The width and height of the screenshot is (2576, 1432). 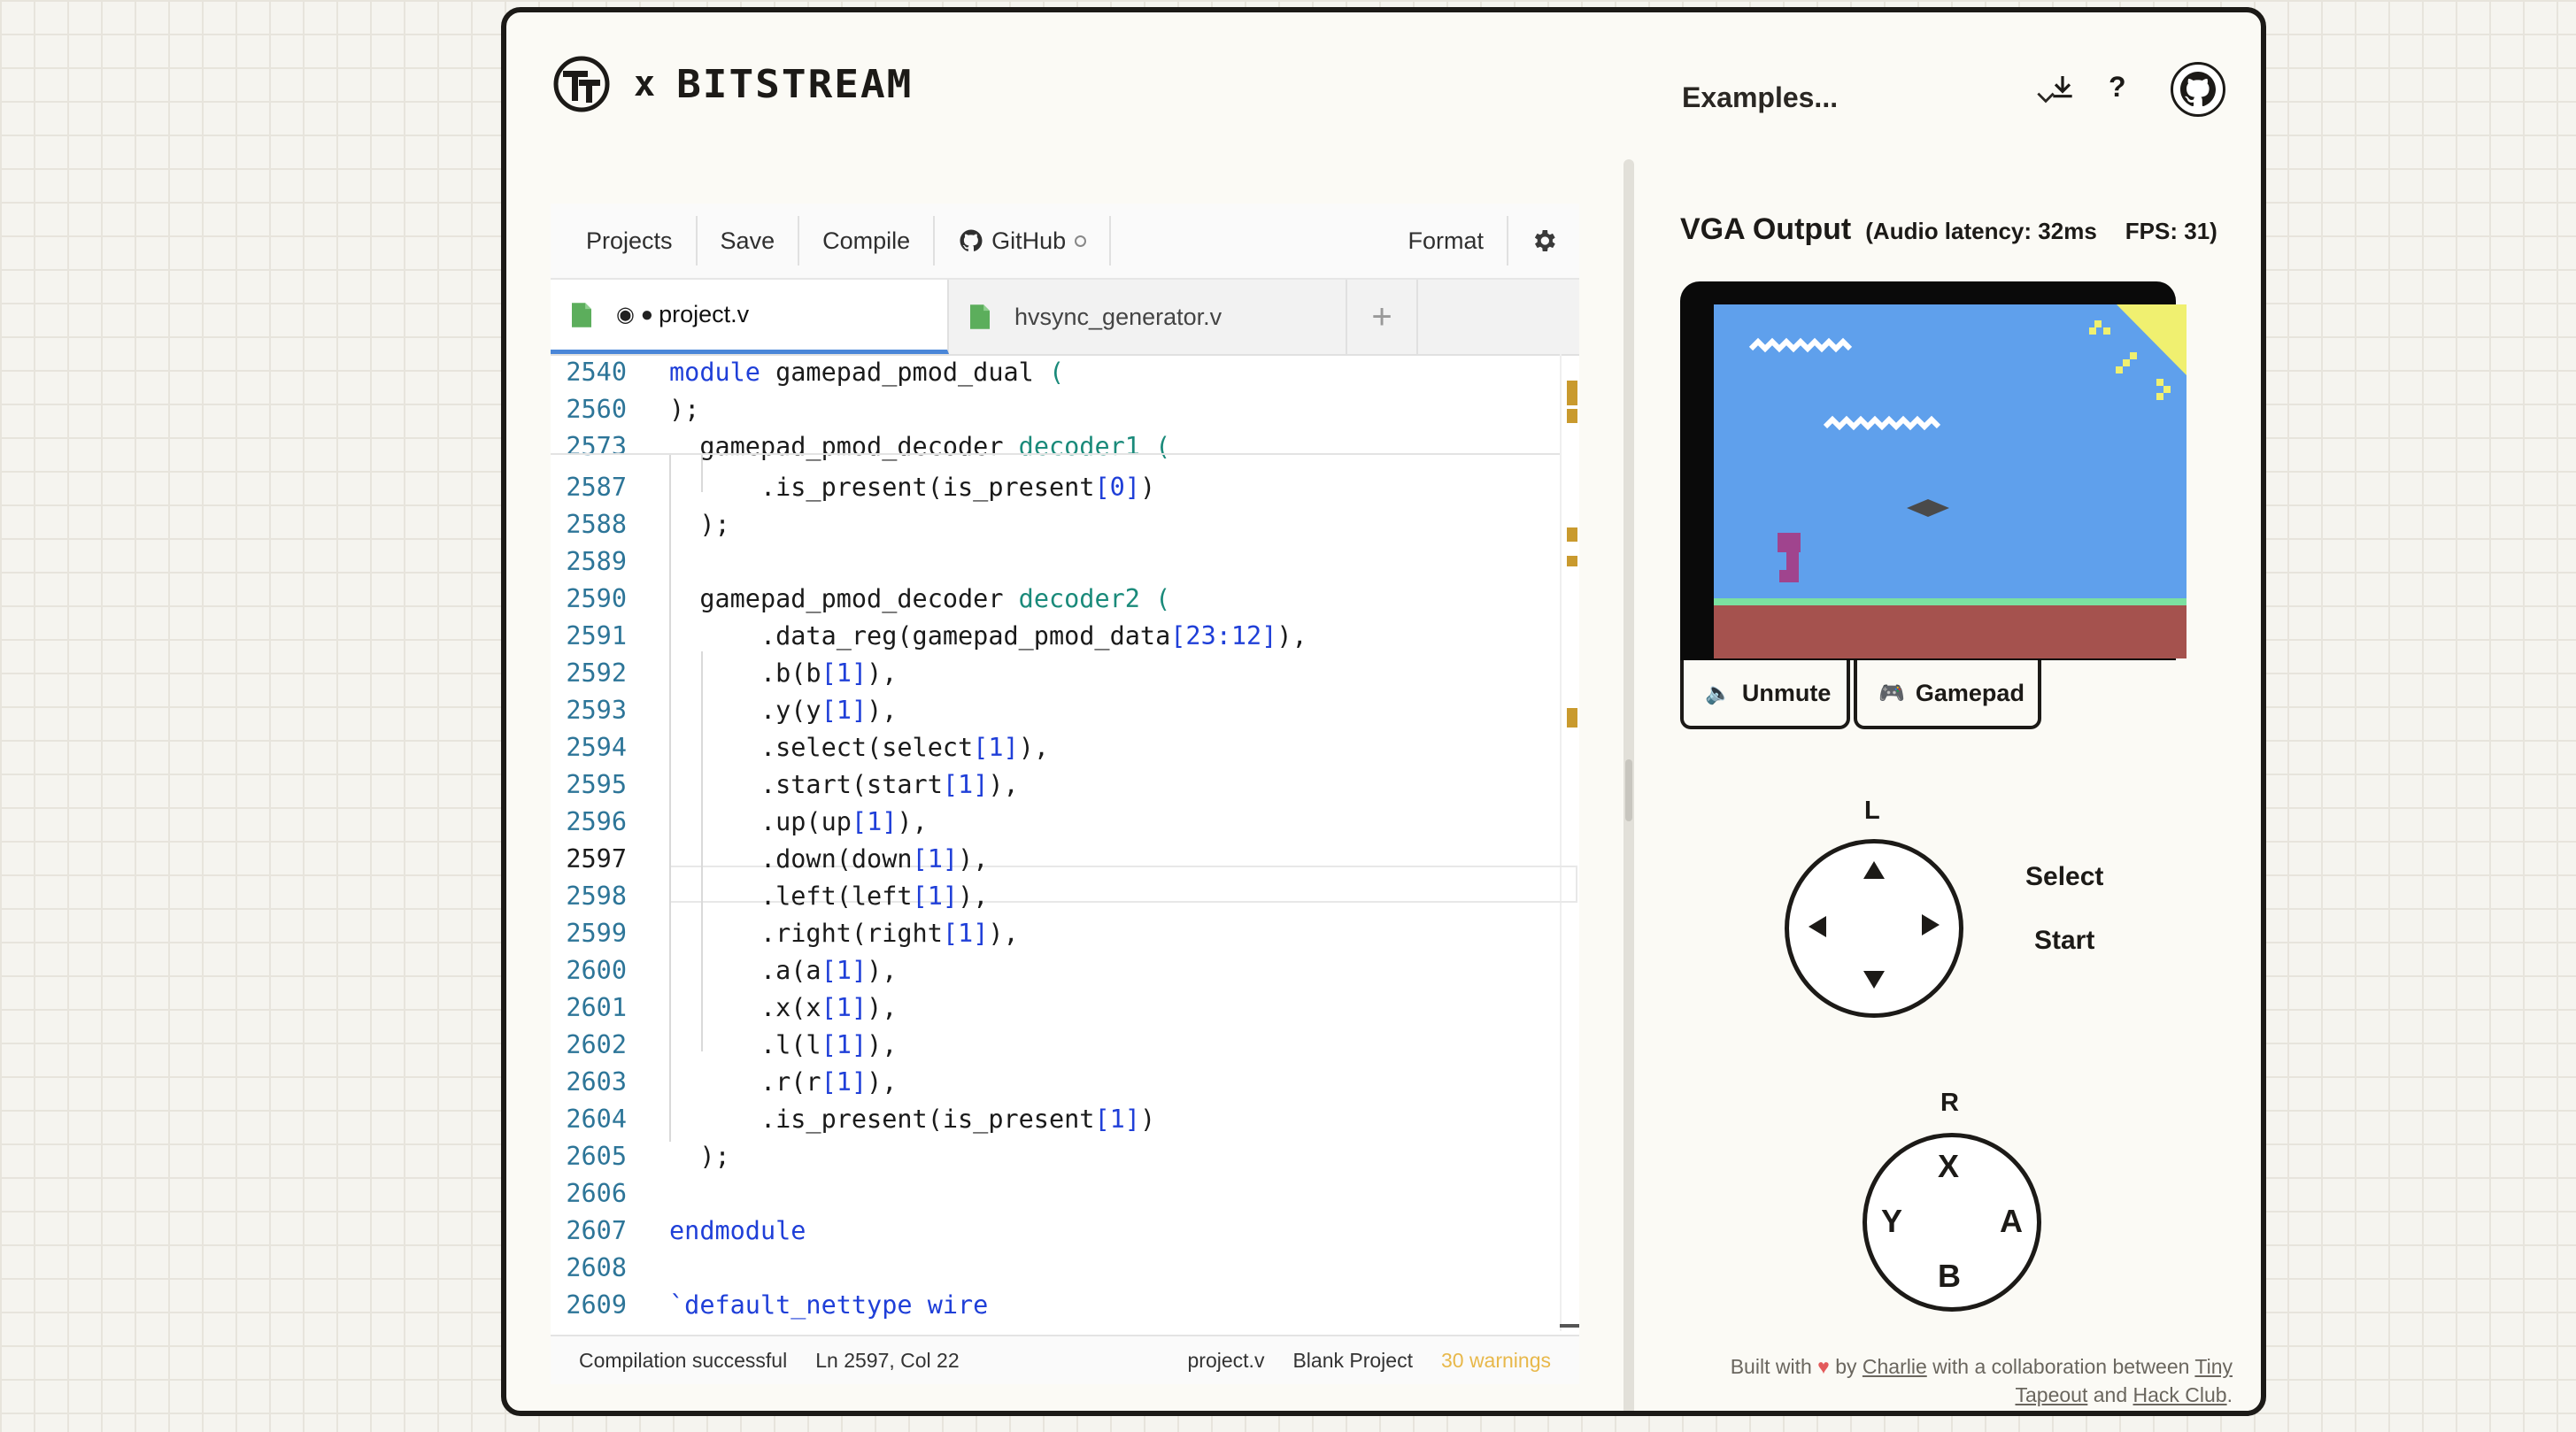 I want to click on code-line: 2597 .down(down[1]),, so click(x=1055, y=859).